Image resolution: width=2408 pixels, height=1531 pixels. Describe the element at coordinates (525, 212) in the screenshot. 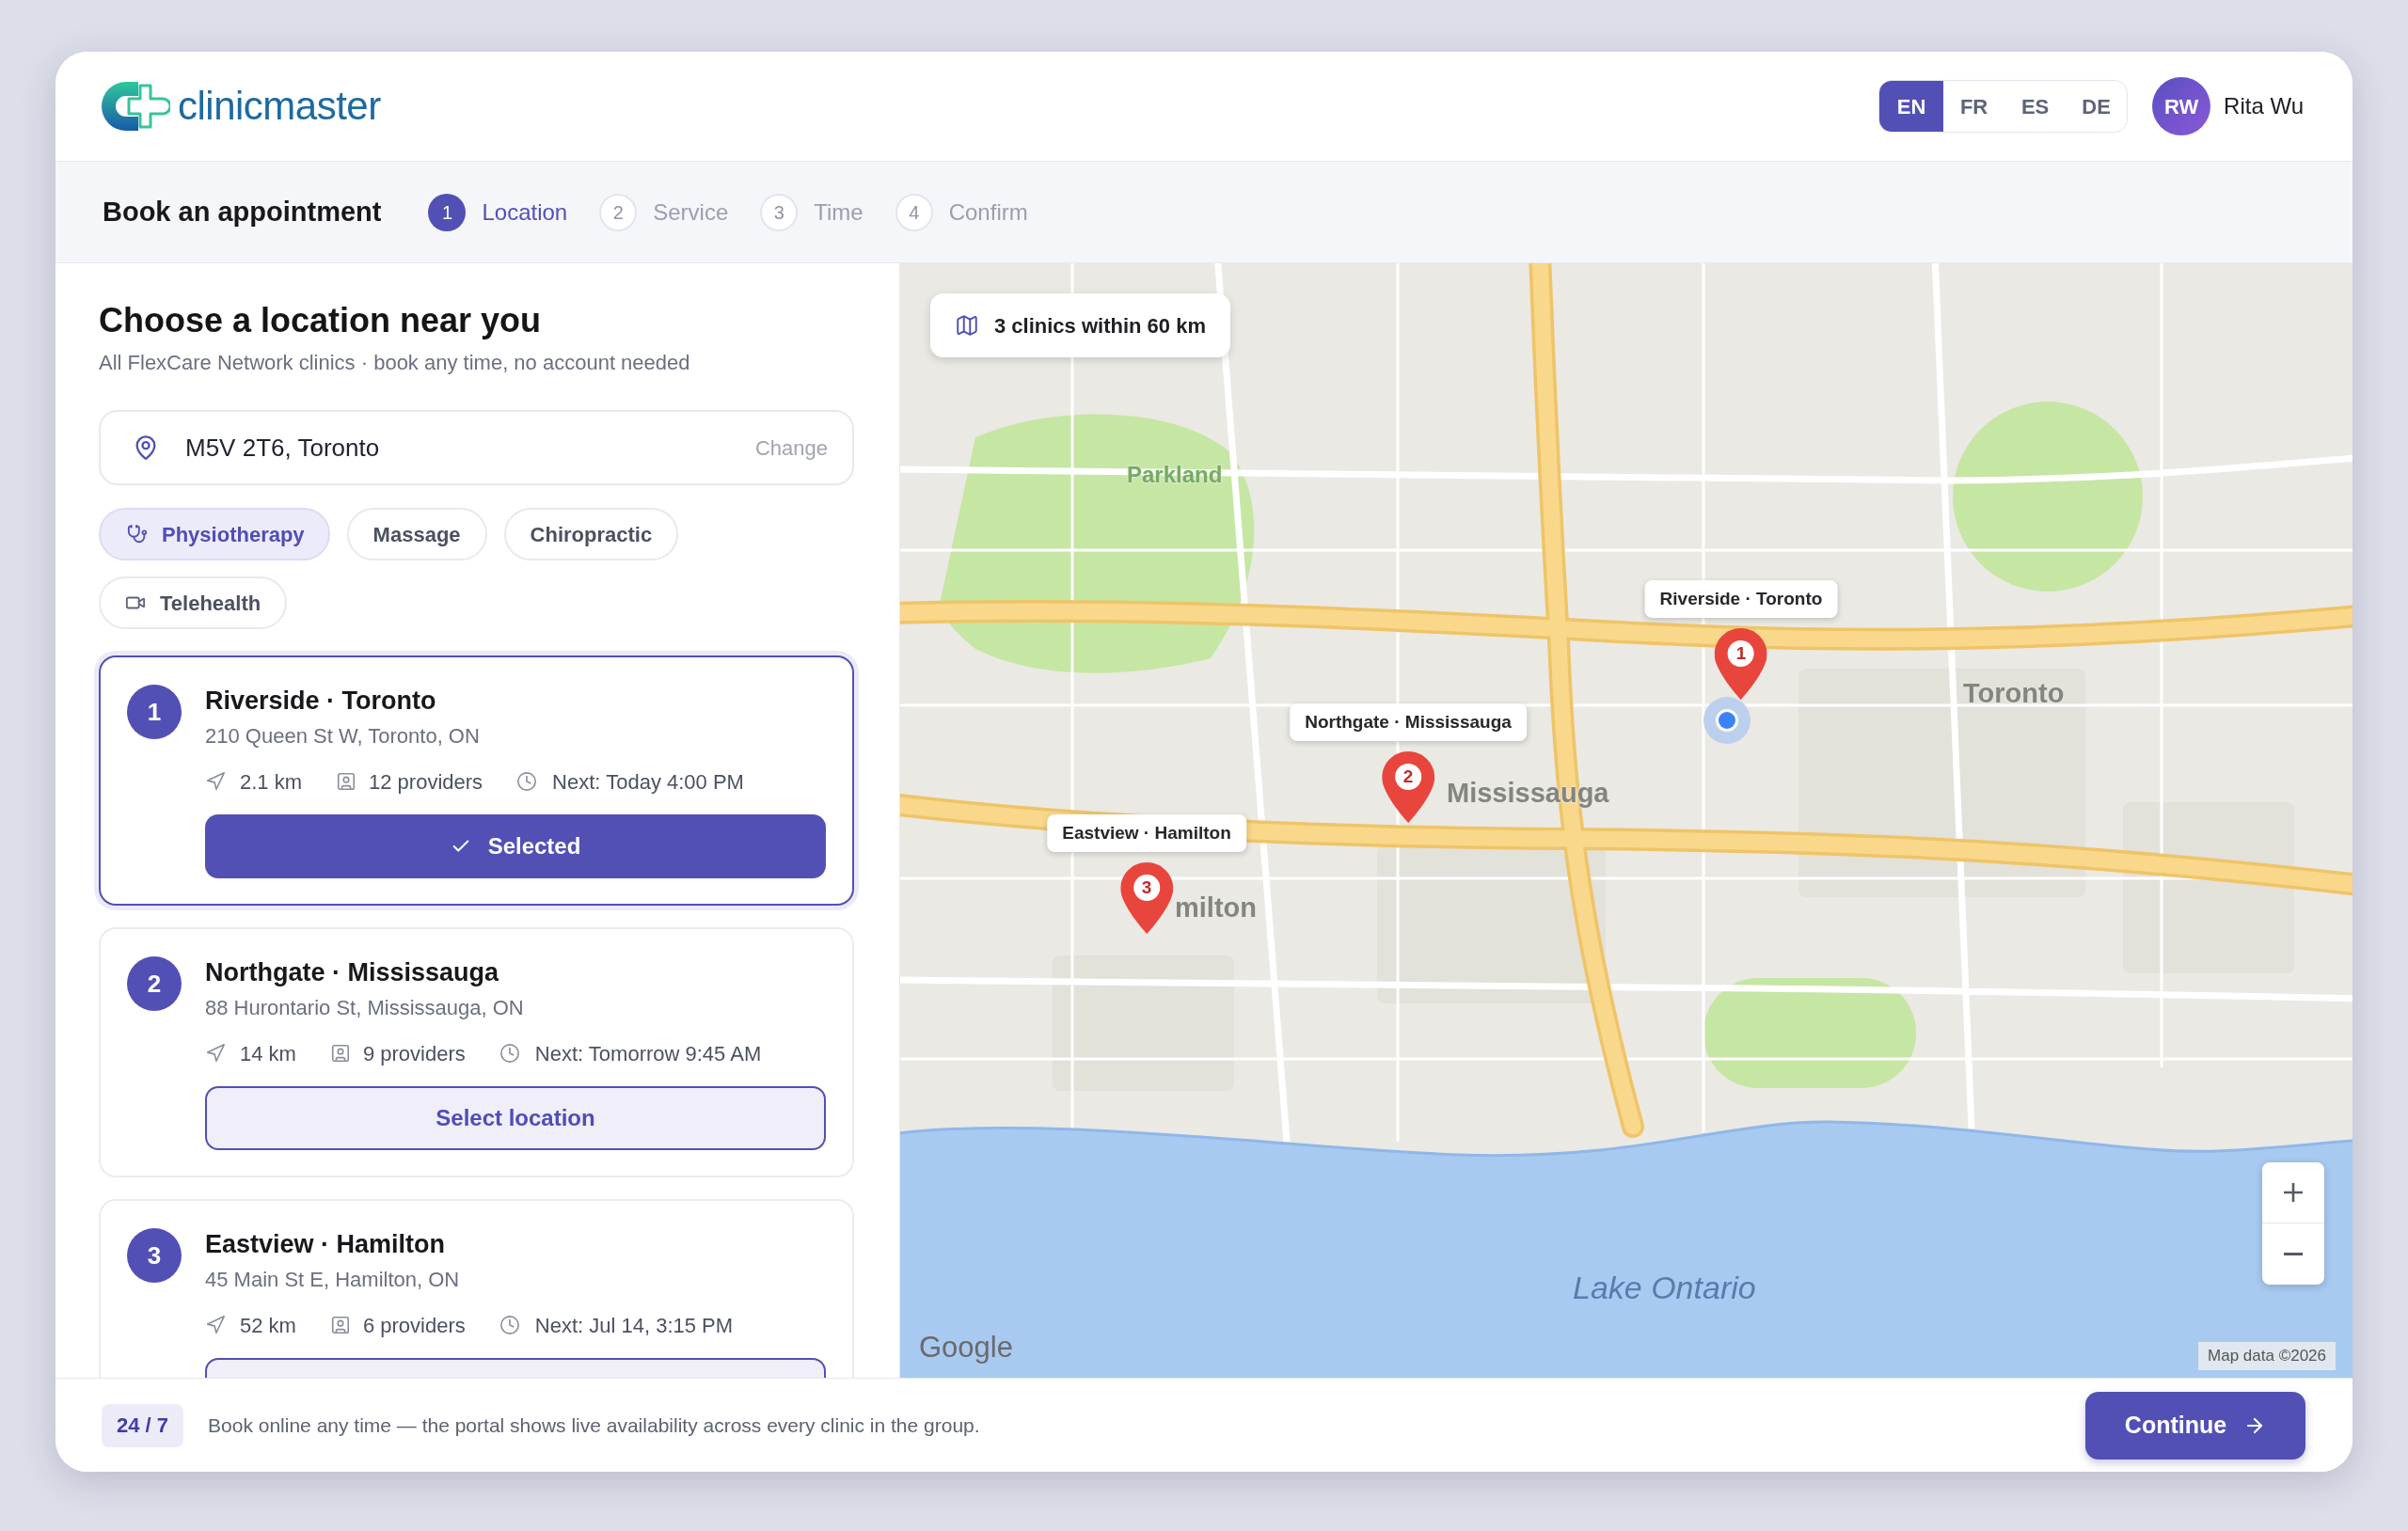

I see `step-label: Location` at that location.